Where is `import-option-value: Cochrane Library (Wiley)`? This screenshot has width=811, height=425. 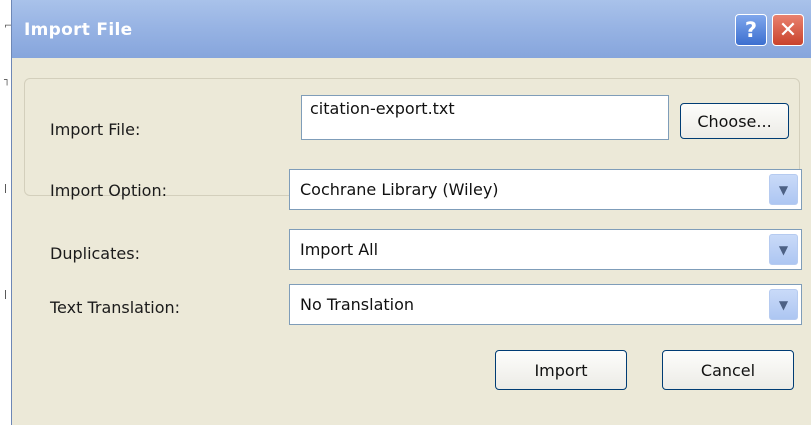 import-option-value: Cochrane Library (Wiley) is located at coordinates (399, 189).